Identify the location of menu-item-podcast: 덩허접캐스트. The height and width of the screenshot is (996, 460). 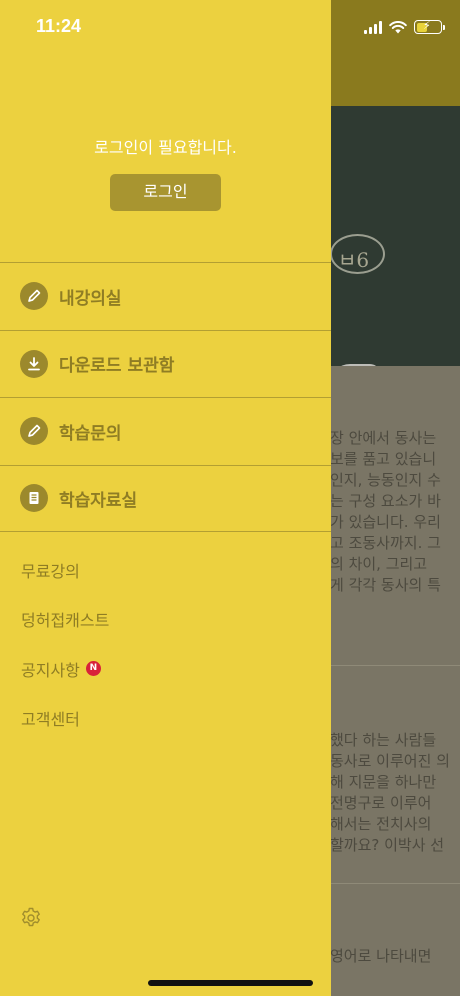
(171, 620).